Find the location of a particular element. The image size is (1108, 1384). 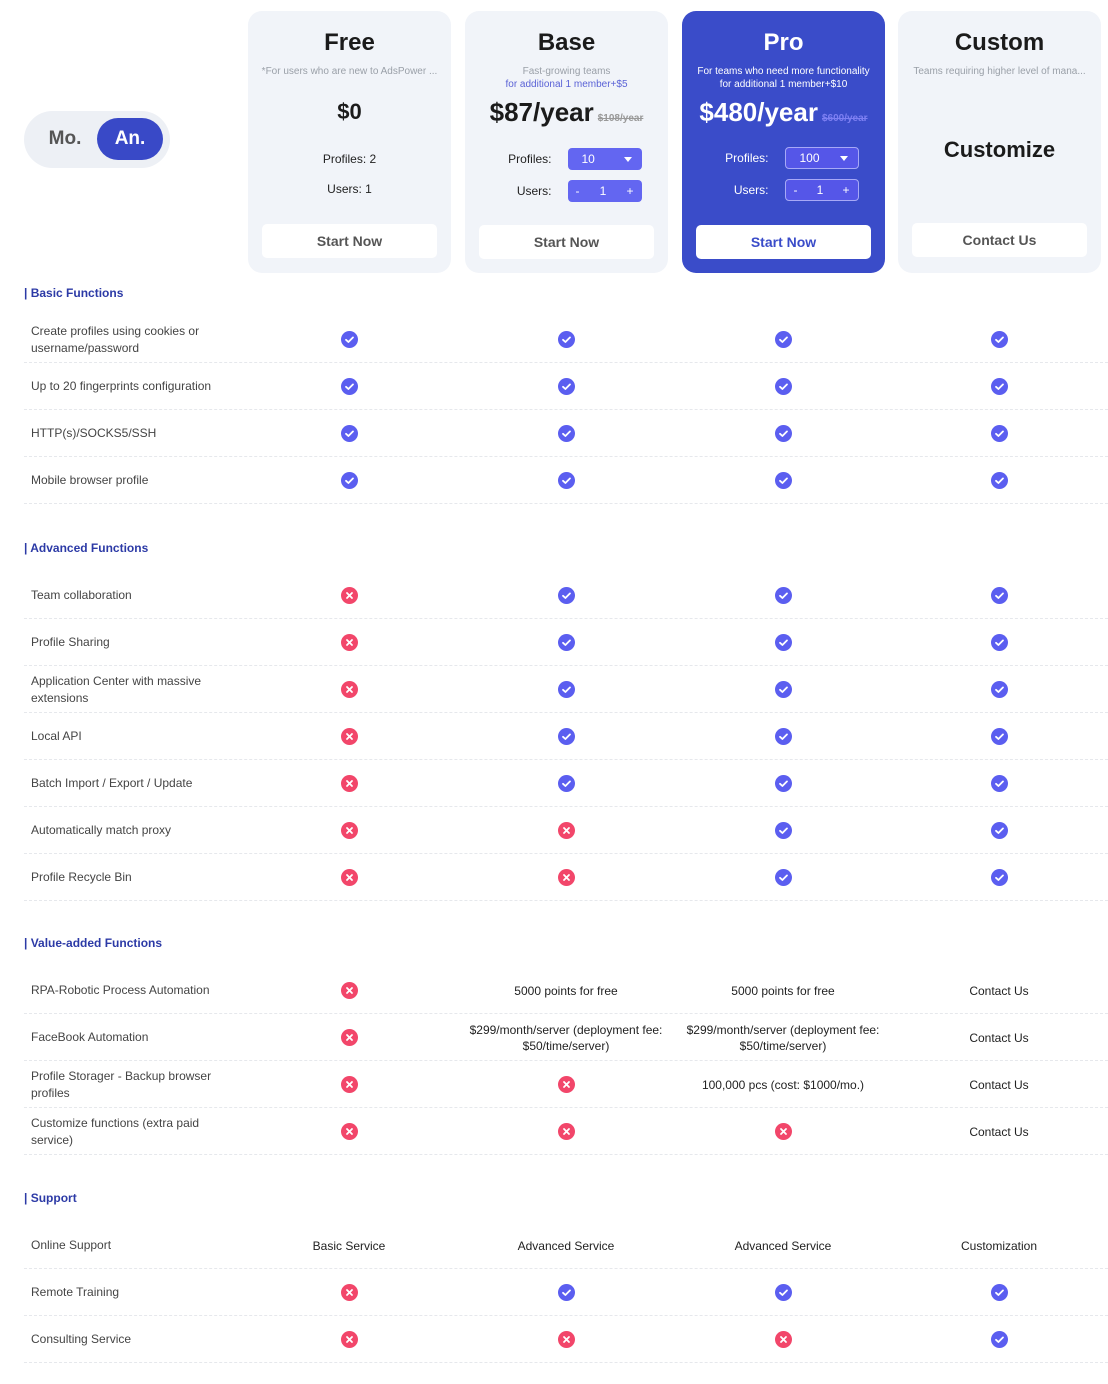

feature-value: 5000 points for free is located at coordinates (783, 990).